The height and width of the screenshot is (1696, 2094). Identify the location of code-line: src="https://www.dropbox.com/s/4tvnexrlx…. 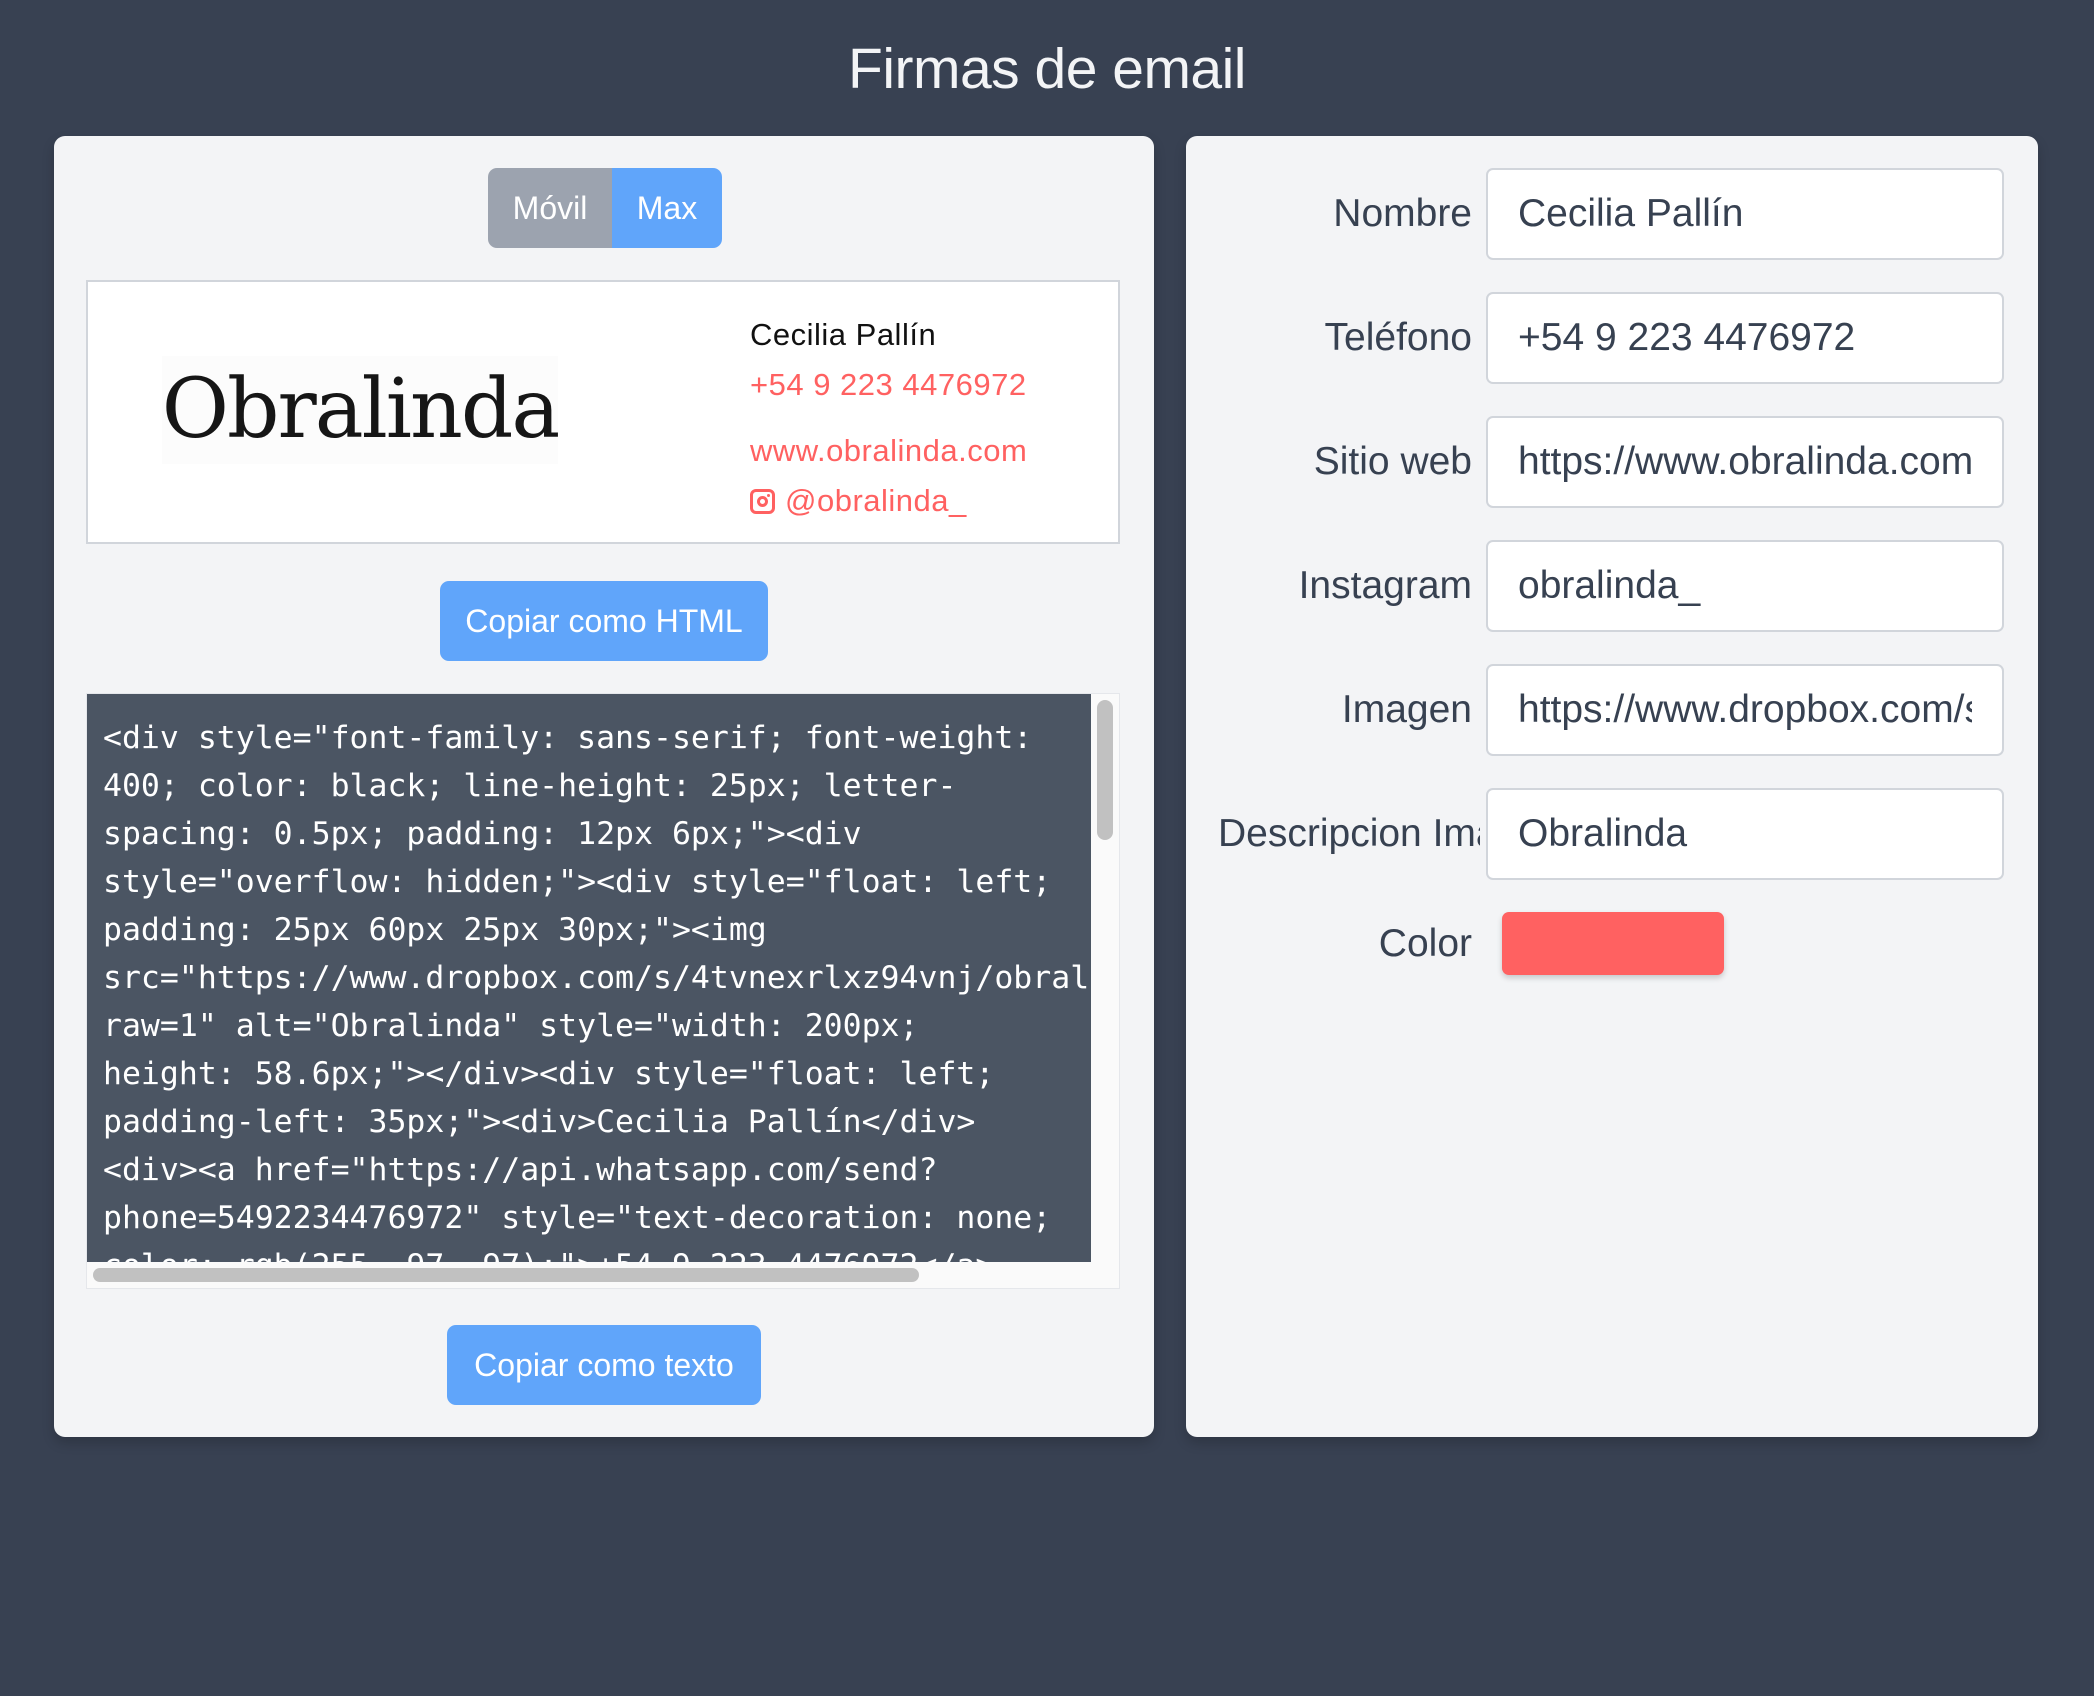
(597, 978).